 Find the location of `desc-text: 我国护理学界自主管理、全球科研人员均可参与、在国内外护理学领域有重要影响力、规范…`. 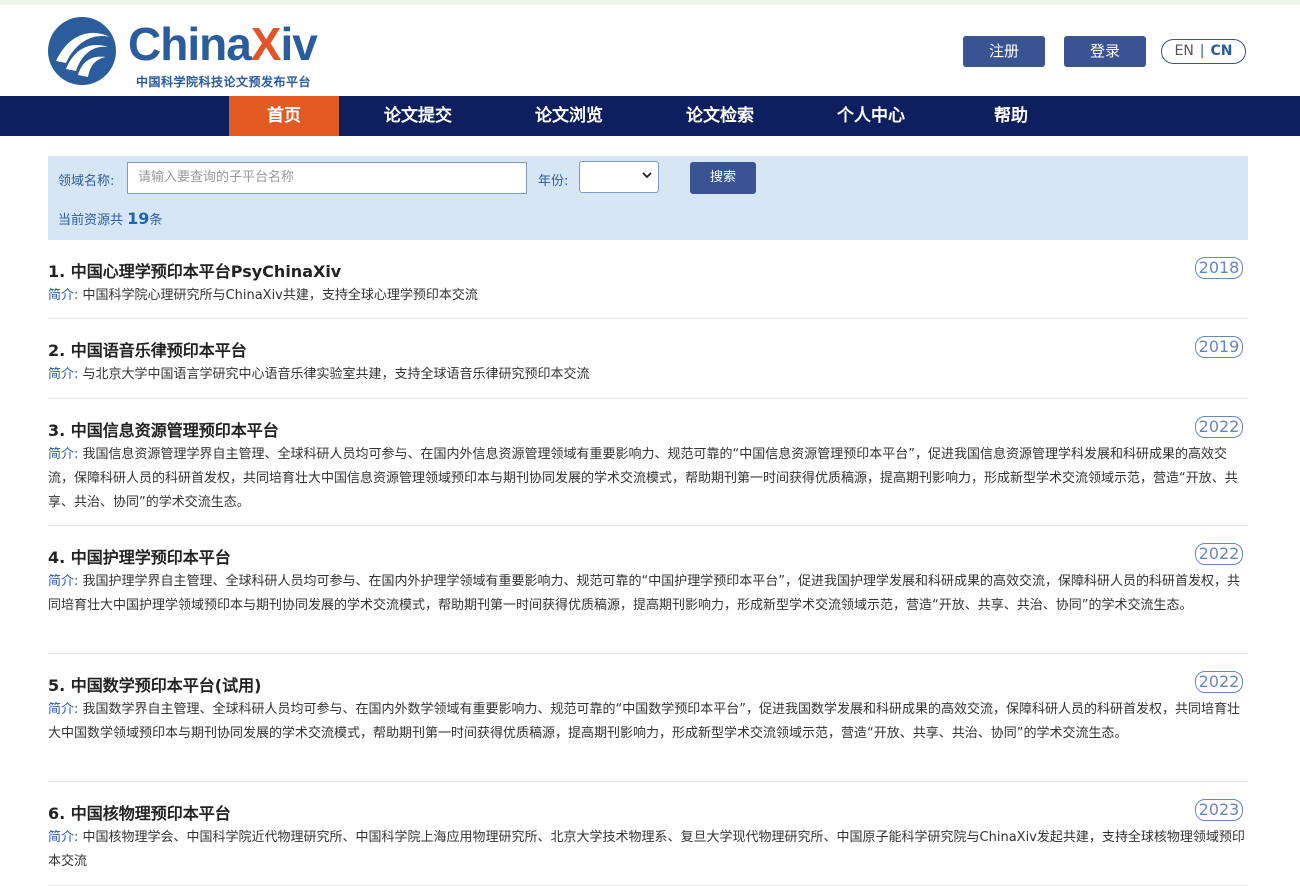

desc-text: 我国护理学界自主管理、全球科研人员均可参与、在国内外护理学领域有重要影响力、规范… is located at coordinates (644, 593).